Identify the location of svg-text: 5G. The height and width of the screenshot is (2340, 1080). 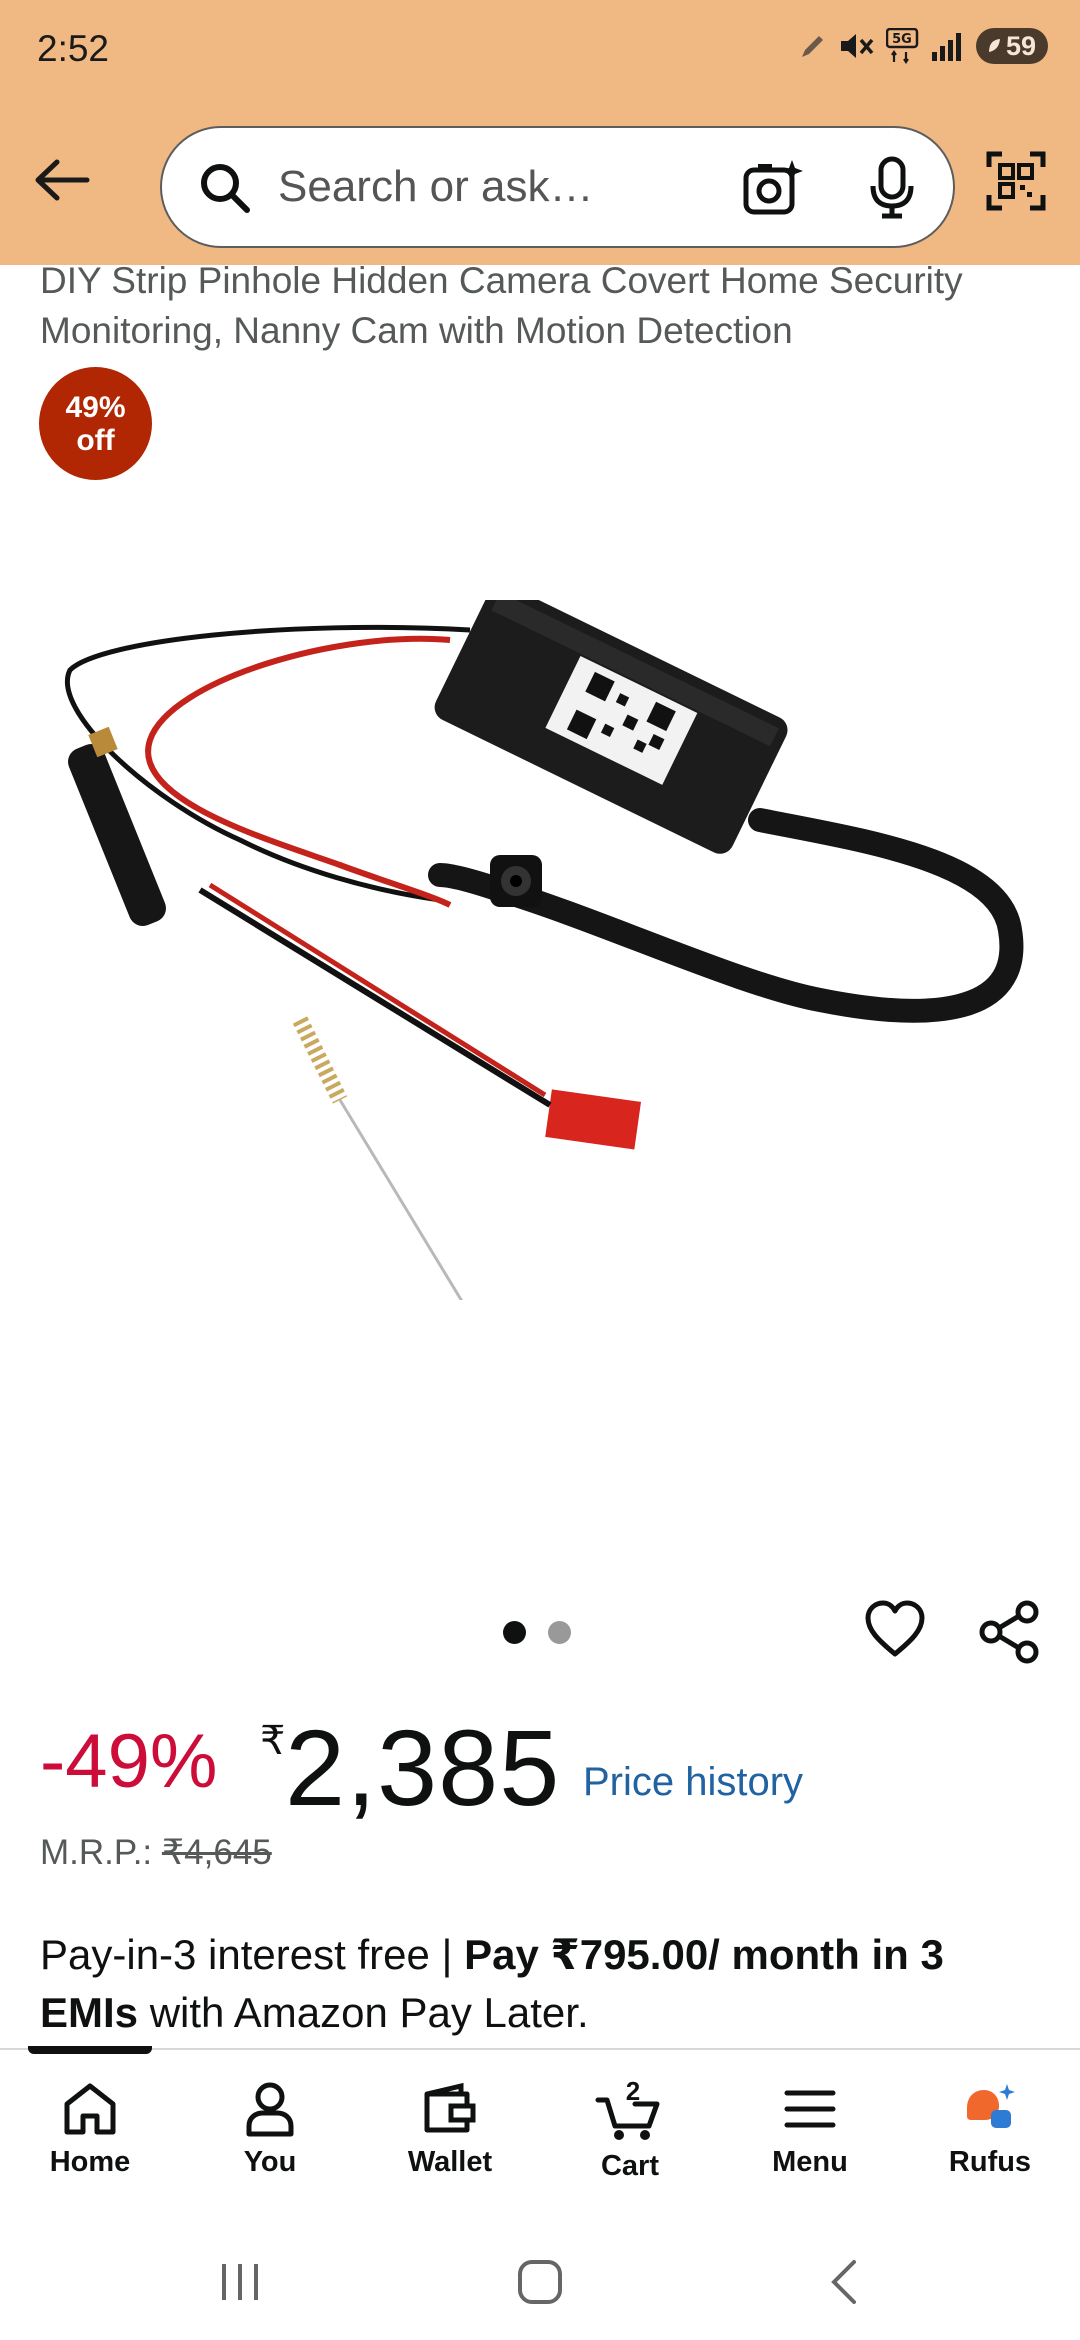
(902, 39).